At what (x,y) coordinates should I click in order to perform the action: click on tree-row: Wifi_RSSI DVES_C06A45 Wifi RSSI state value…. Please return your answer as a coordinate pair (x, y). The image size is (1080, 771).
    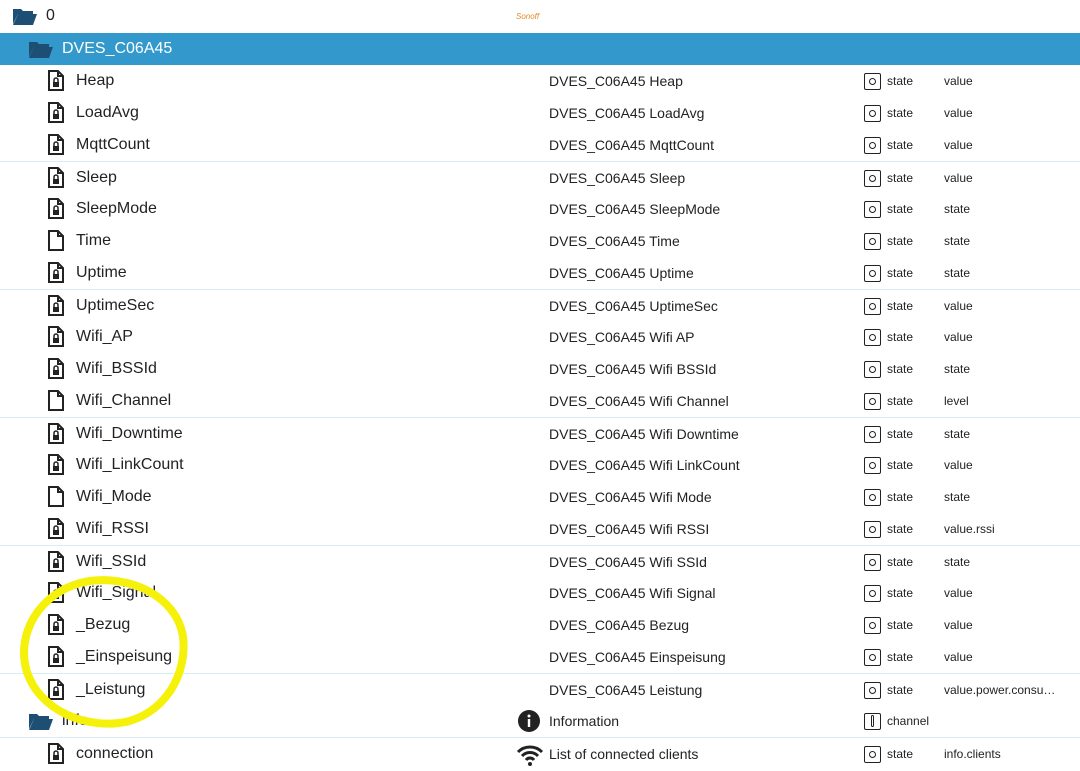
    Looking at the image, I should click on (540, 529).